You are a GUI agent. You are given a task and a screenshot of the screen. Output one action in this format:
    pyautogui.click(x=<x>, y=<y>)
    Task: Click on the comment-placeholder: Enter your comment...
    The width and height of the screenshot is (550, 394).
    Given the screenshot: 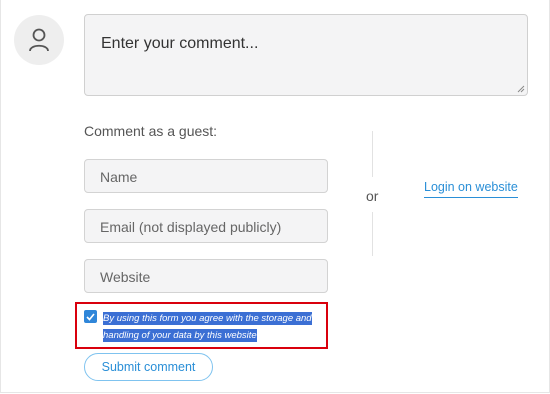 What is the action you would take?
    pyautogui.click(x=180, y=43)
    